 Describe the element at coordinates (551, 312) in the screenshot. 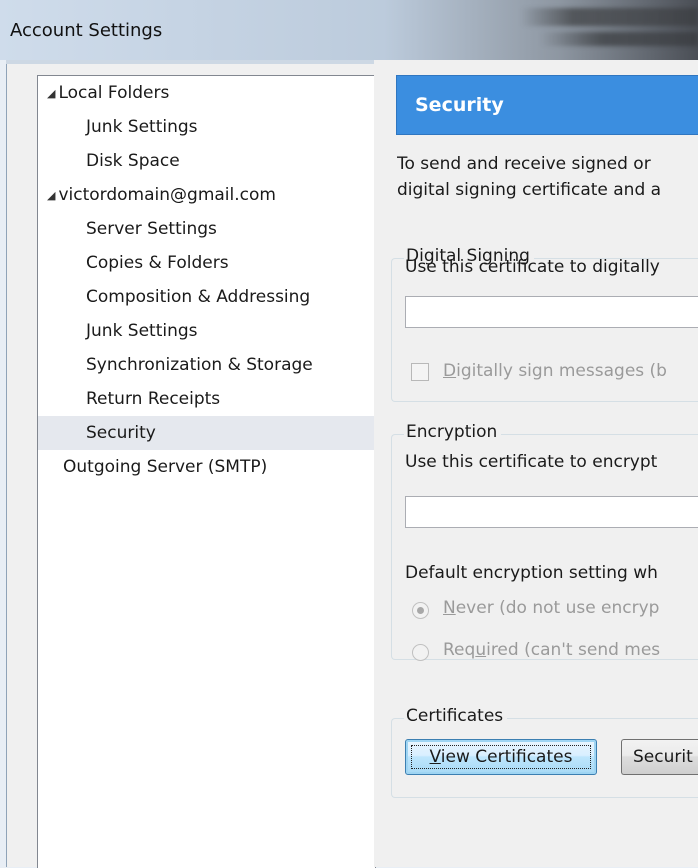

I see `signing-cert-field` at that location.